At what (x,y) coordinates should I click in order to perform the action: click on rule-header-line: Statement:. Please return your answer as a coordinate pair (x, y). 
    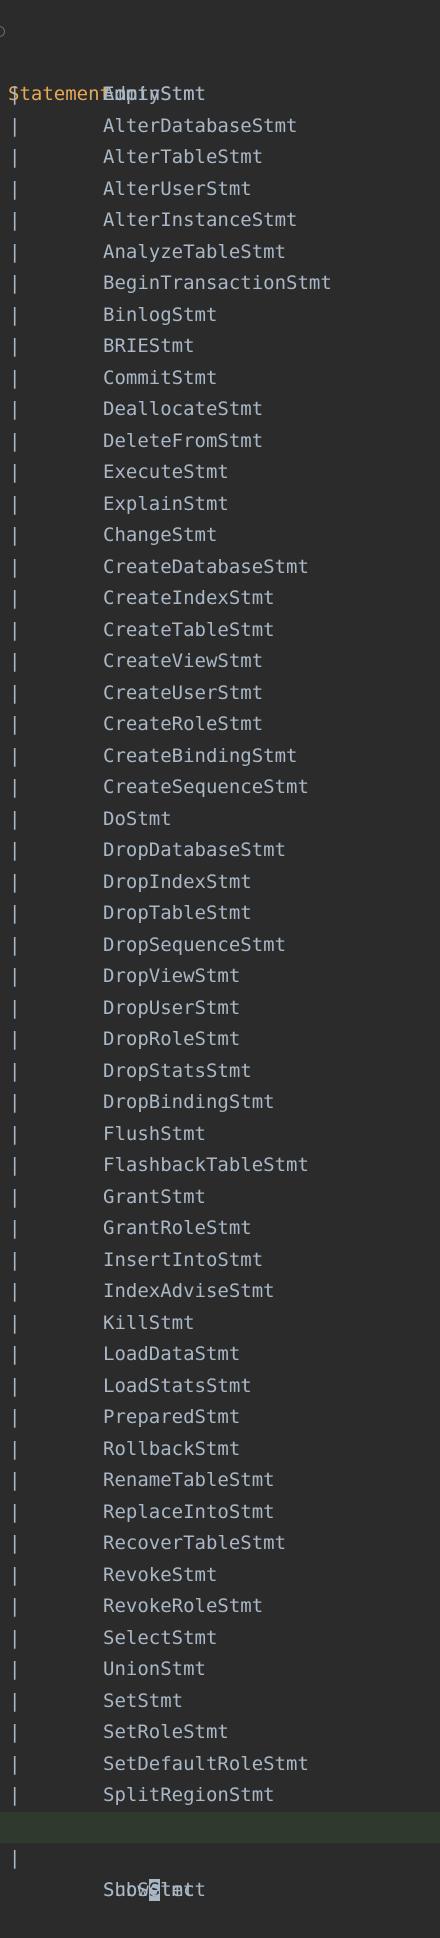
    Looking at the image, I should click on (220, 60).